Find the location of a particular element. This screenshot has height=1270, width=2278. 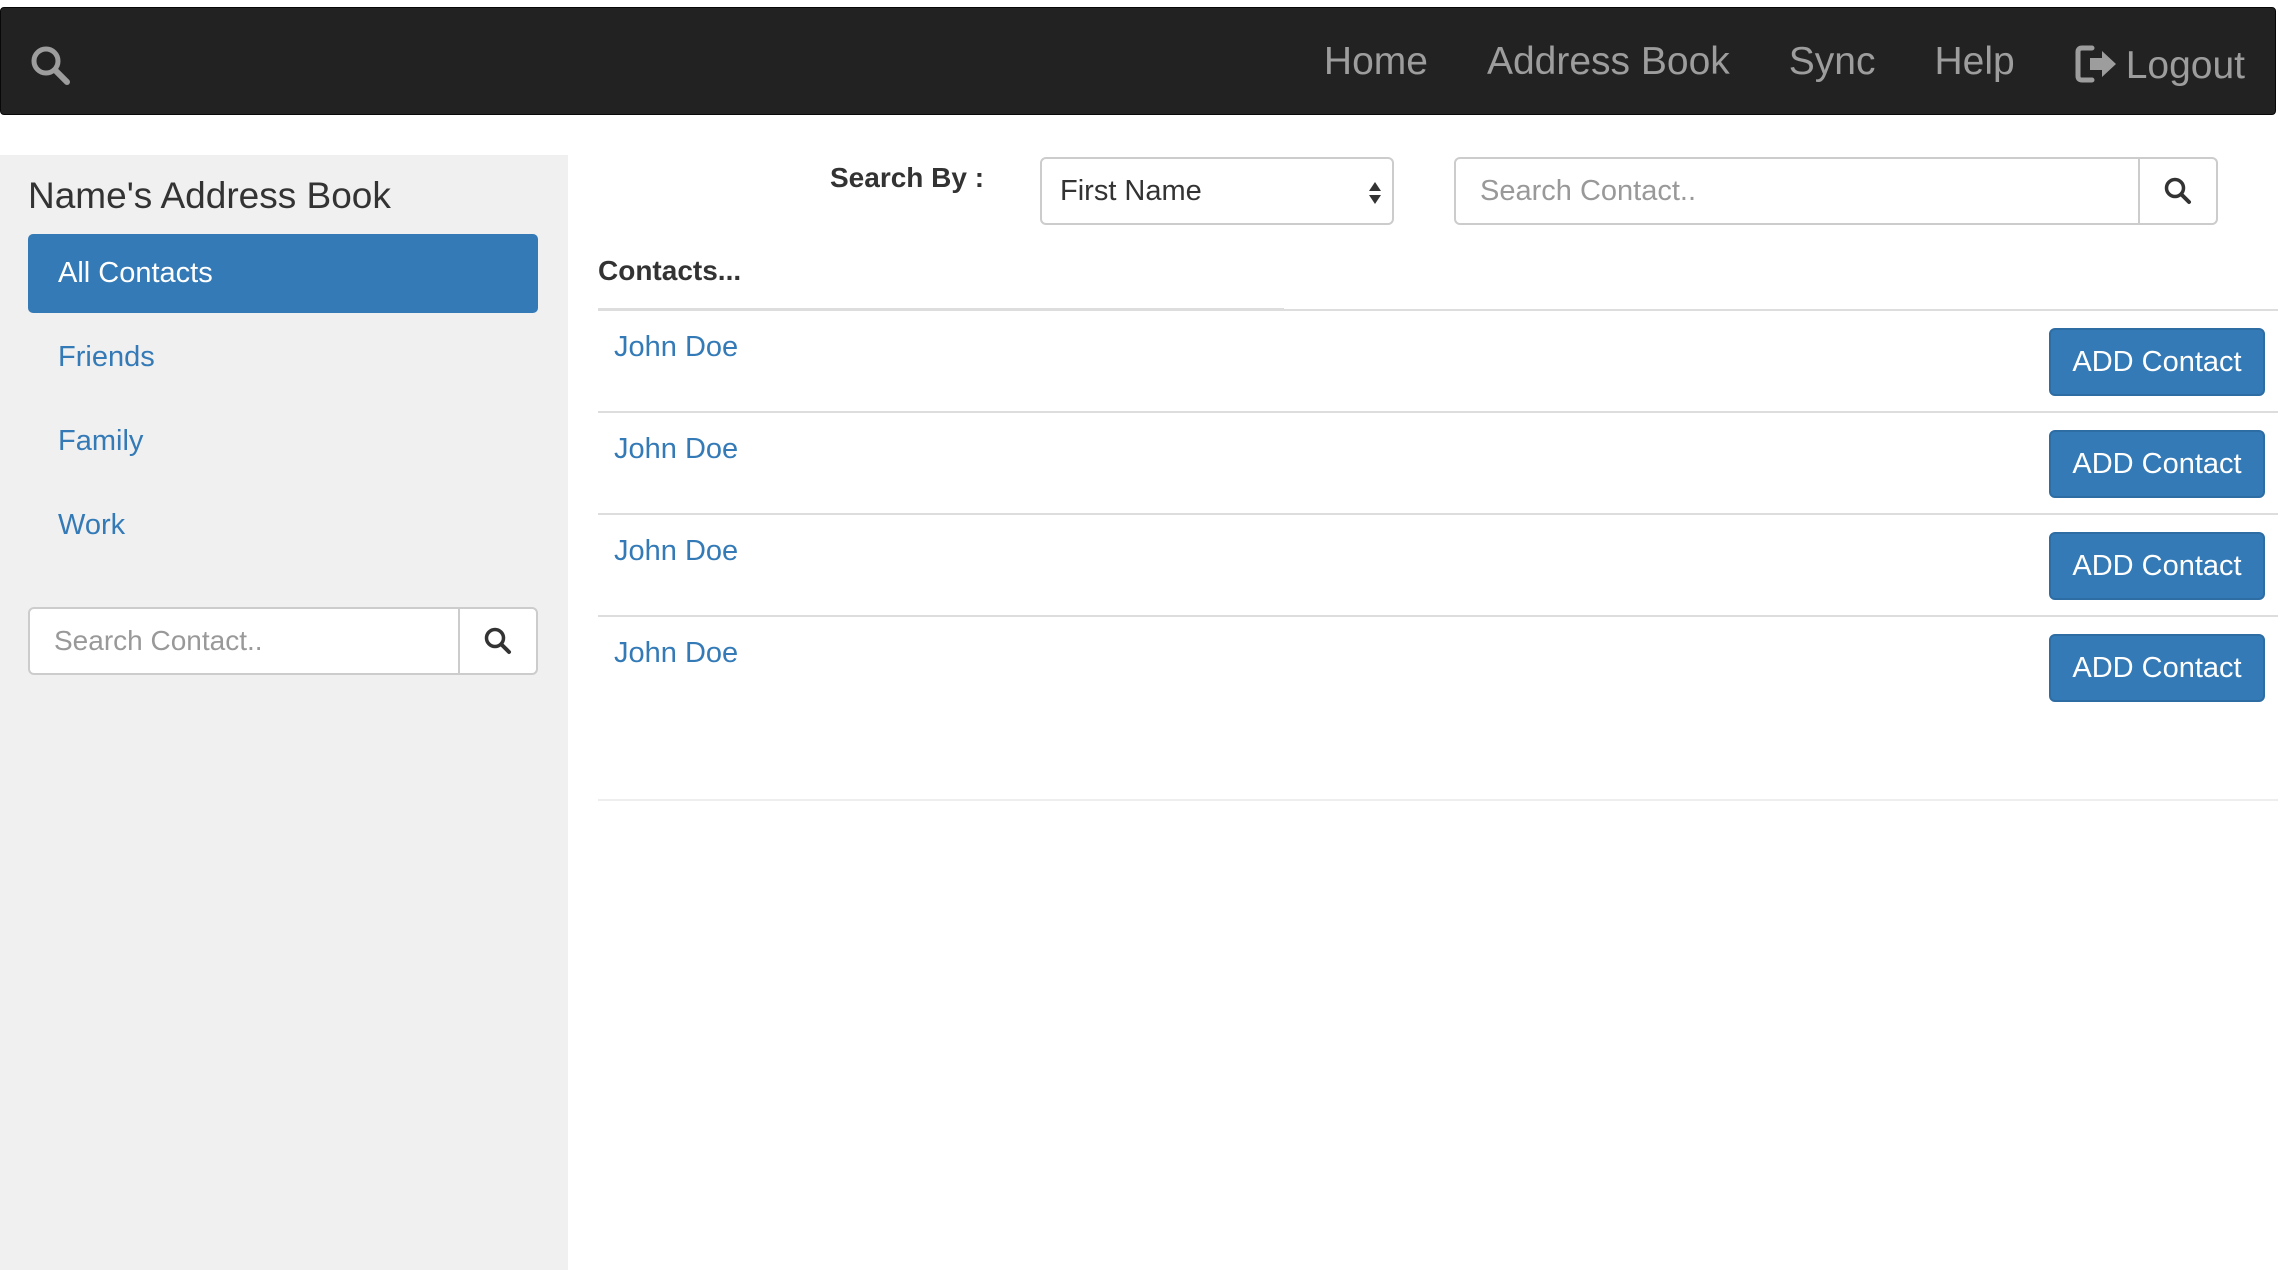

search-by-selected-value: First Name is located at coordinates (1131, 190).